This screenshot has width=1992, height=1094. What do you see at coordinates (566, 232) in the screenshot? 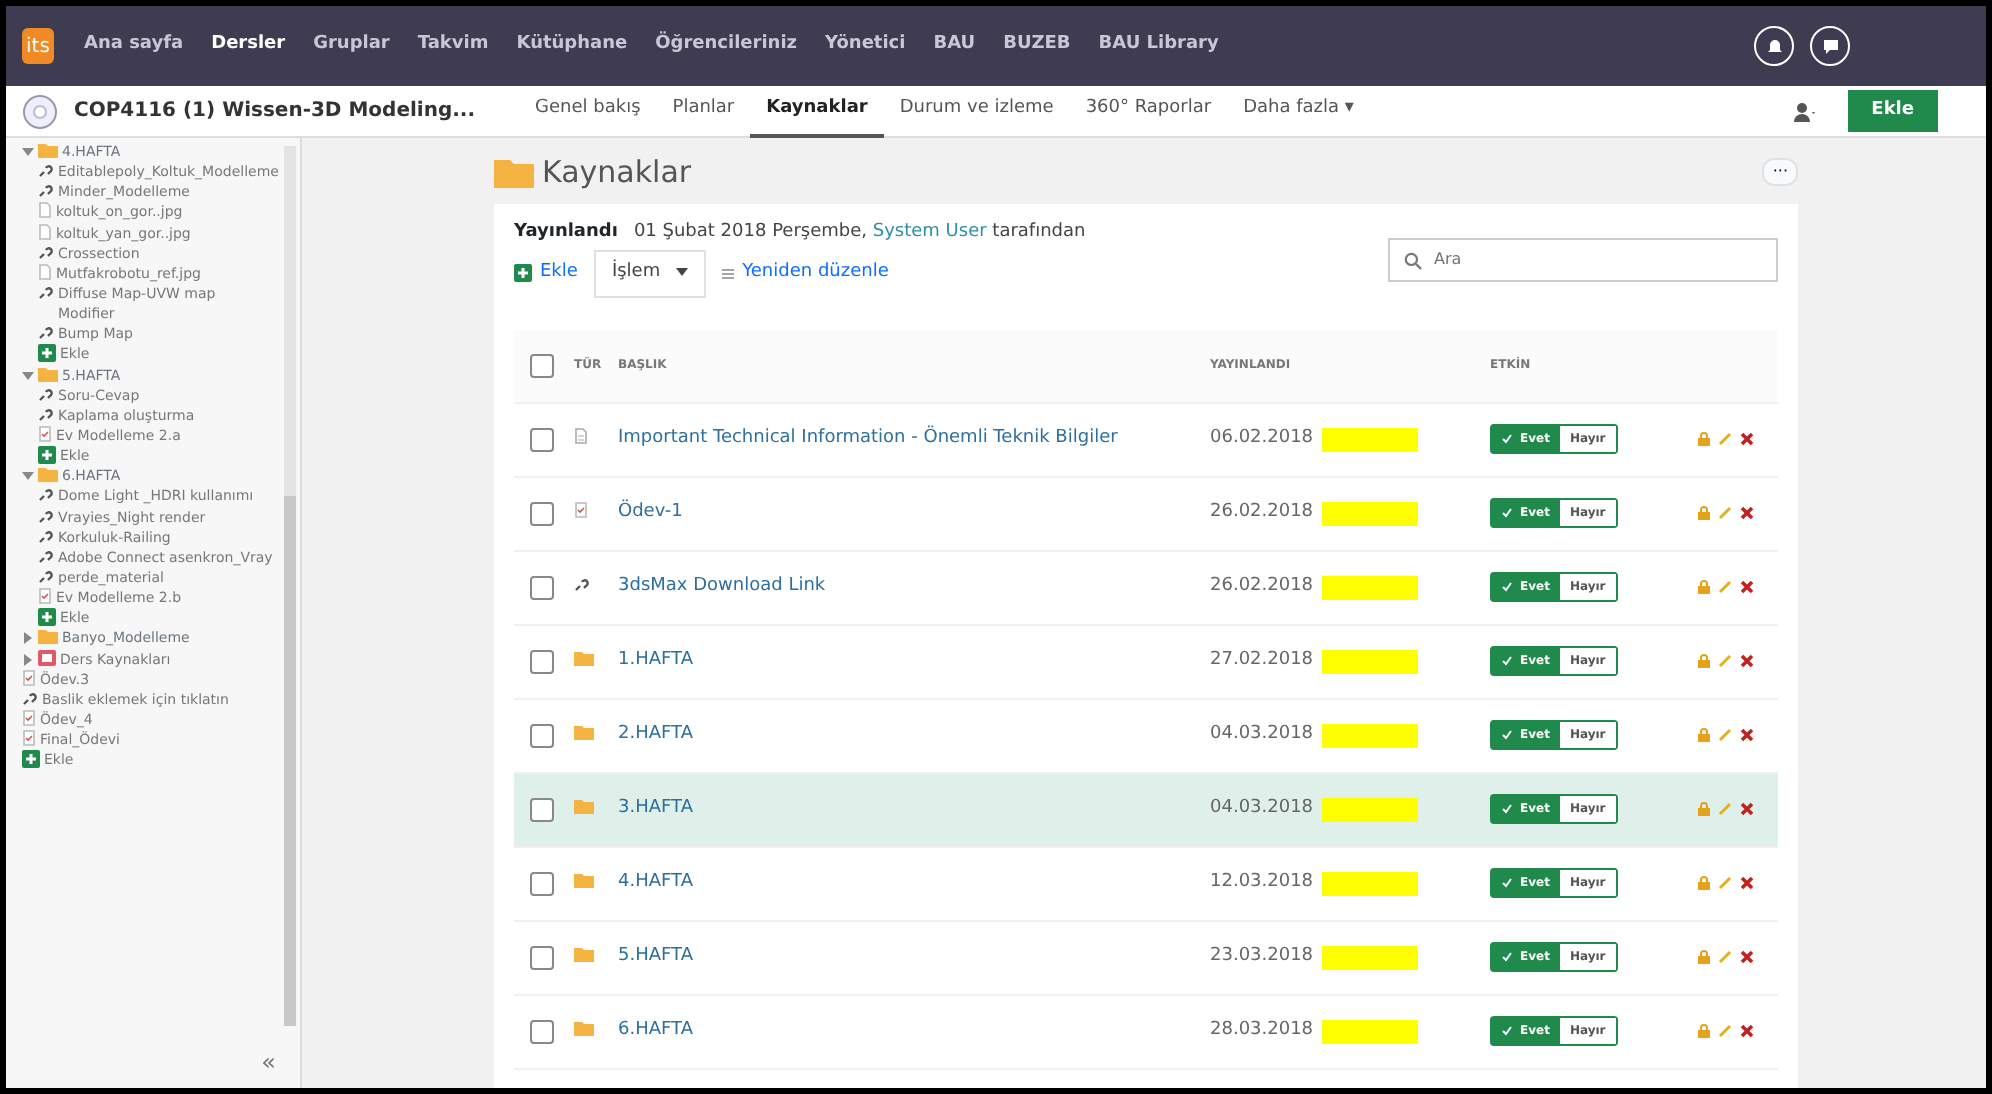
I see `published-label: Yayınlandı` at bounding box center [566, 232].